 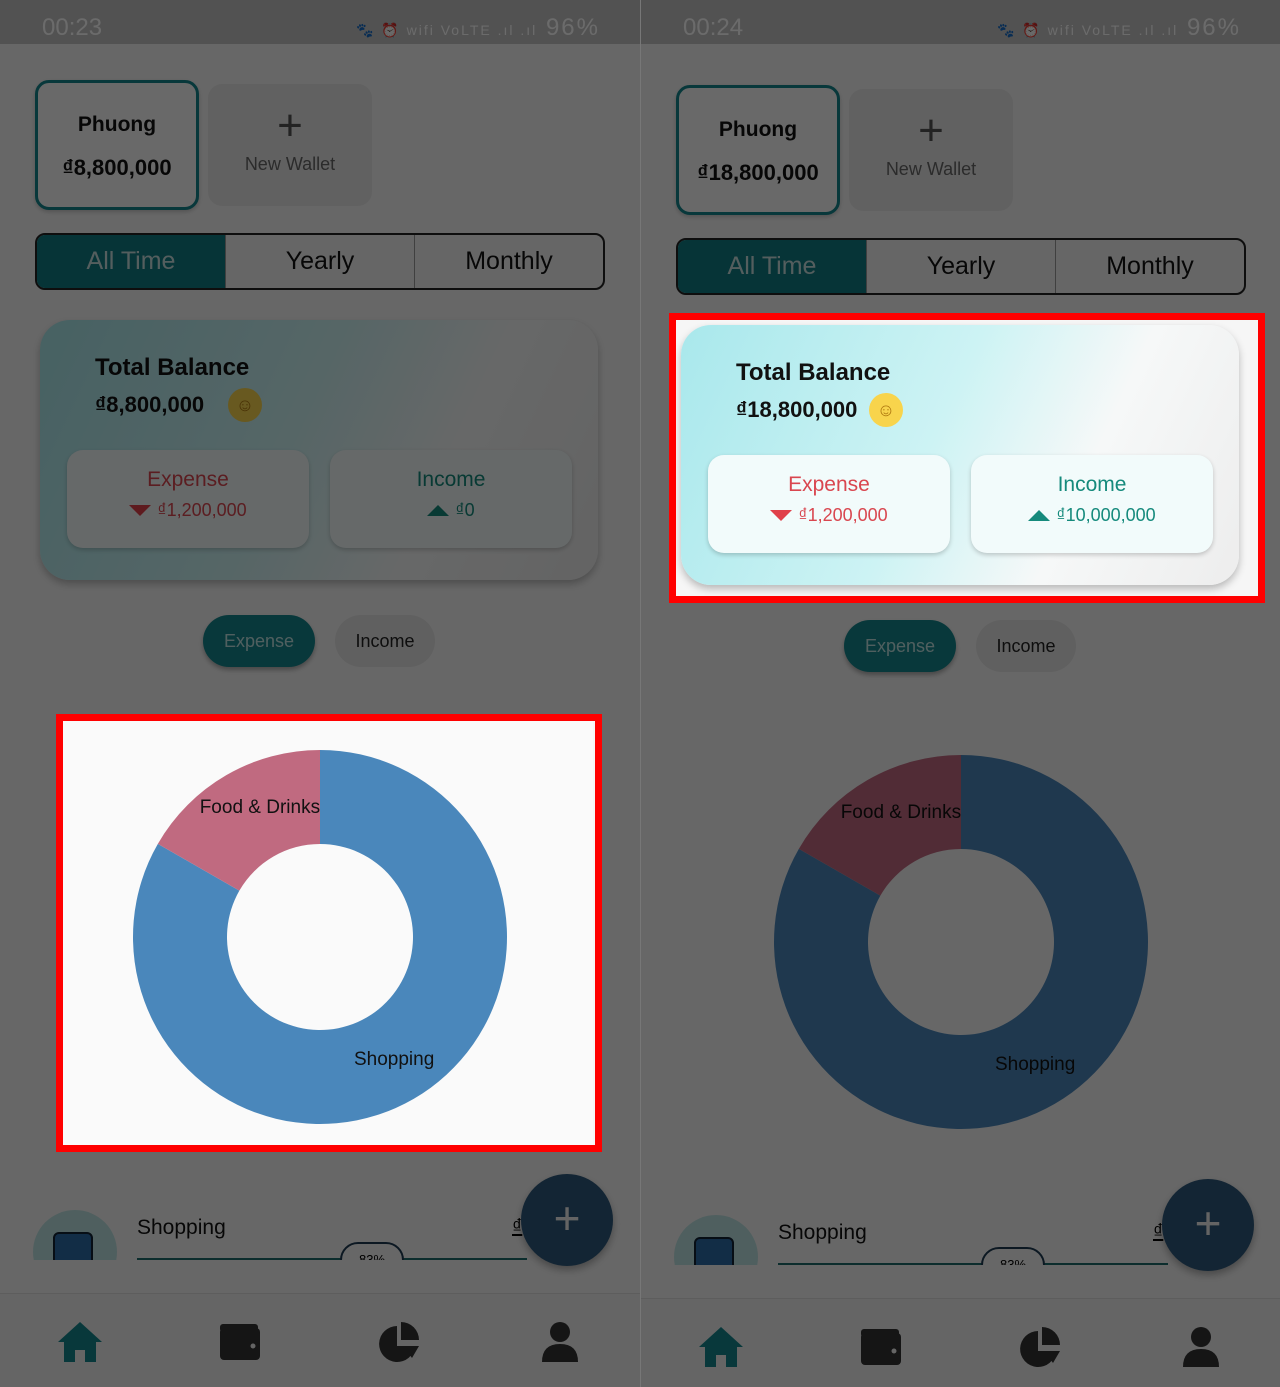 What do you see at coordinates (1106, 515) in the screenshot?
I see `income-amount: ₫10,000,000` at bounding box center [1106, 515].